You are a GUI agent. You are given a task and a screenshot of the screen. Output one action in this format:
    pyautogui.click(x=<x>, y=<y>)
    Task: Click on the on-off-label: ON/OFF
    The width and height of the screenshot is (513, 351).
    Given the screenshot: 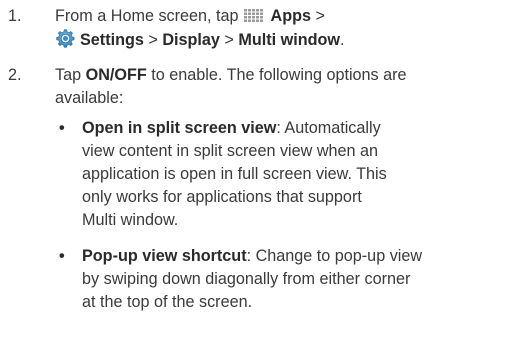 What is the action you would take?
    pyautogui.click(x=116, y=75)
    